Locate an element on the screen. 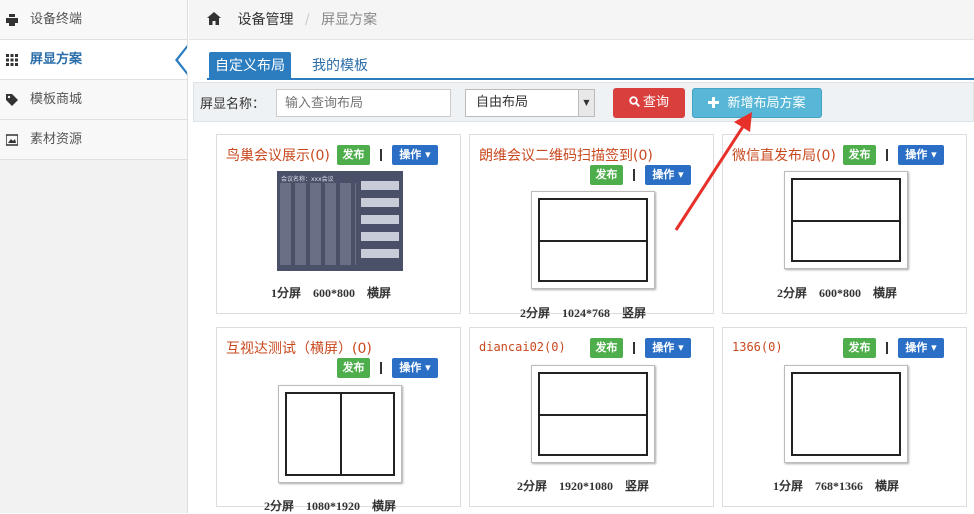 The width and height of the screenshot is (974, 514). card-meta: 2分屏 600*800 横屏 is located at coordinates (843, 292).